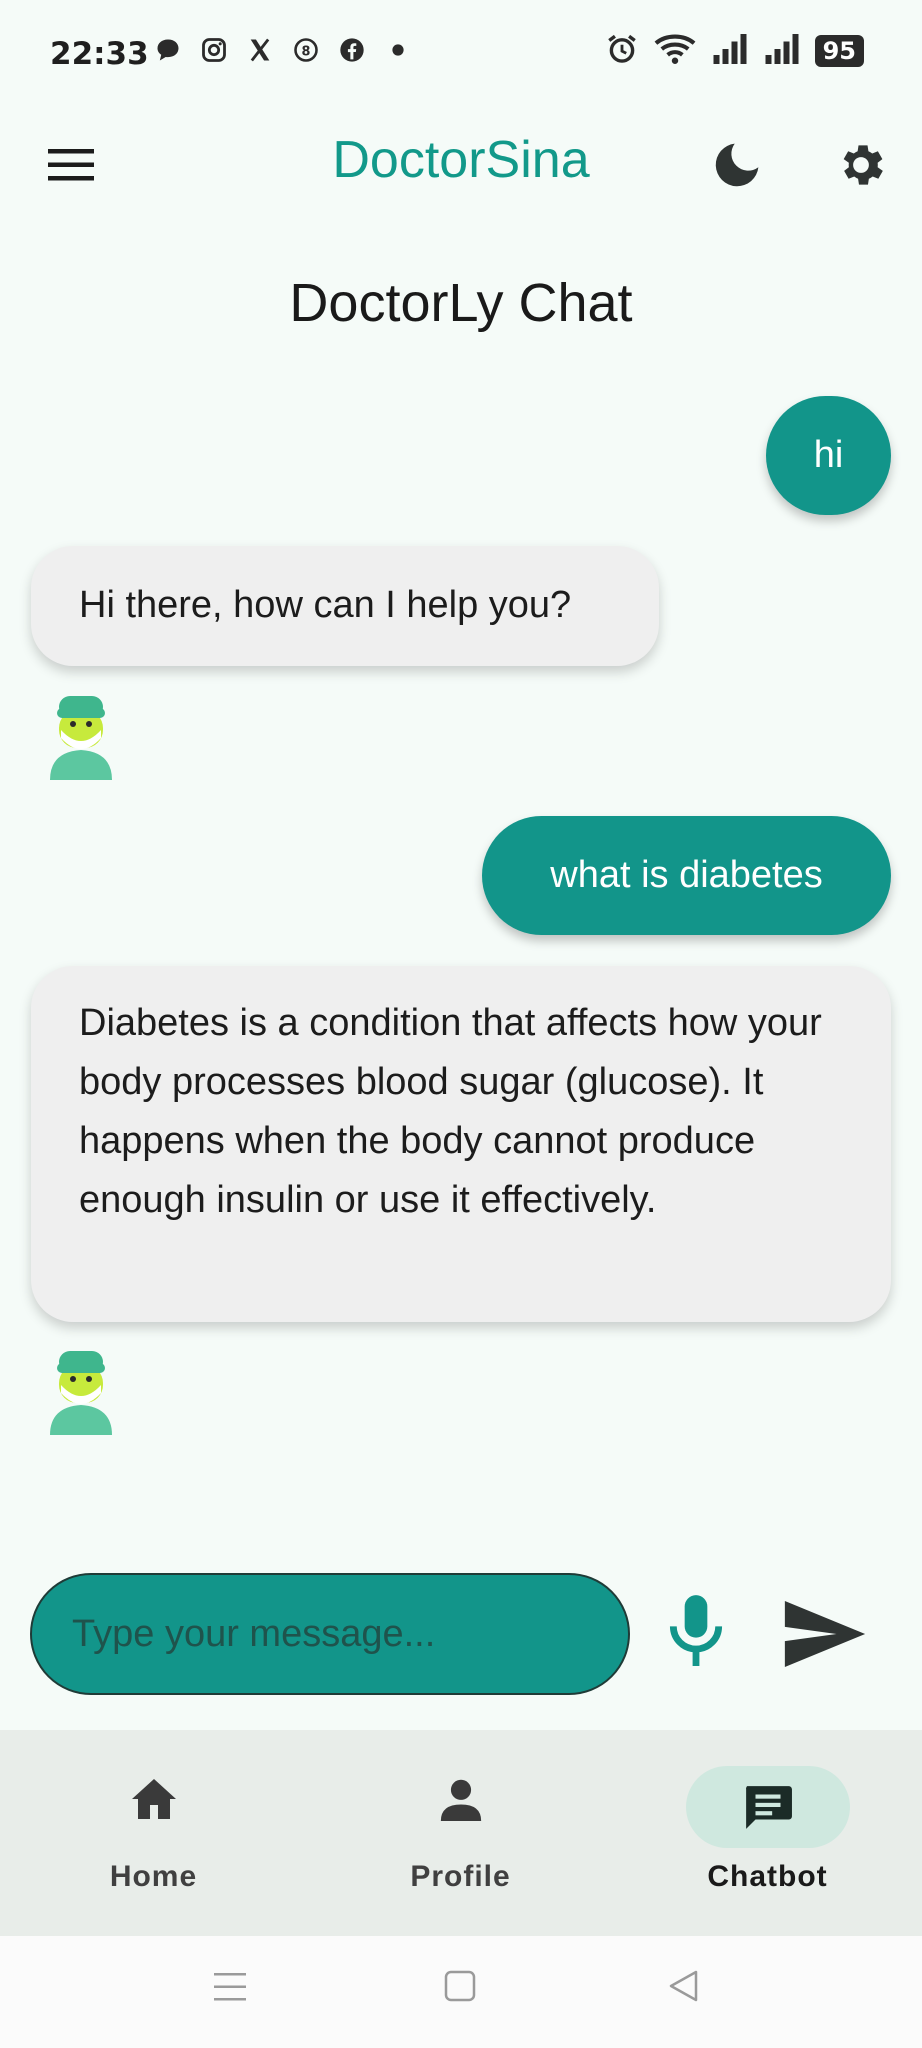  I want to click on message-notification-icon, so click(168, 50).